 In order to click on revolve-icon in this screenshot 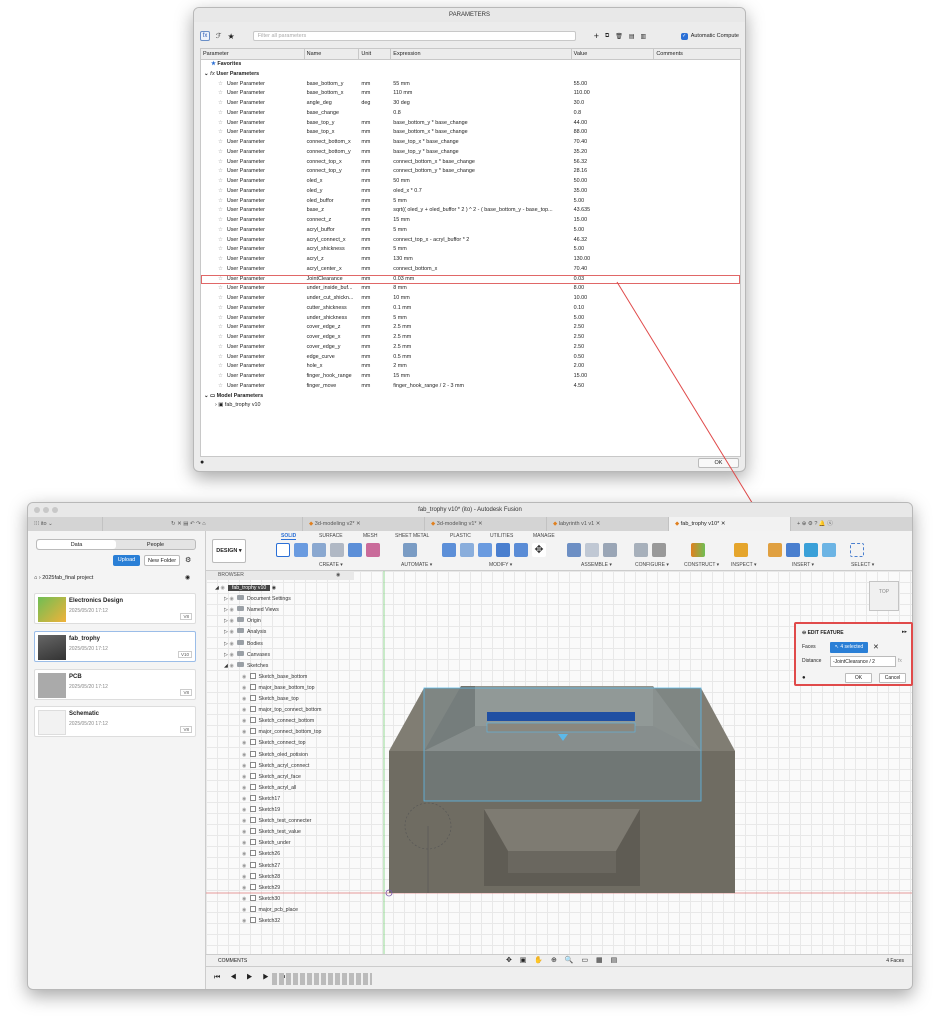, I will do `click(319, 550)`.